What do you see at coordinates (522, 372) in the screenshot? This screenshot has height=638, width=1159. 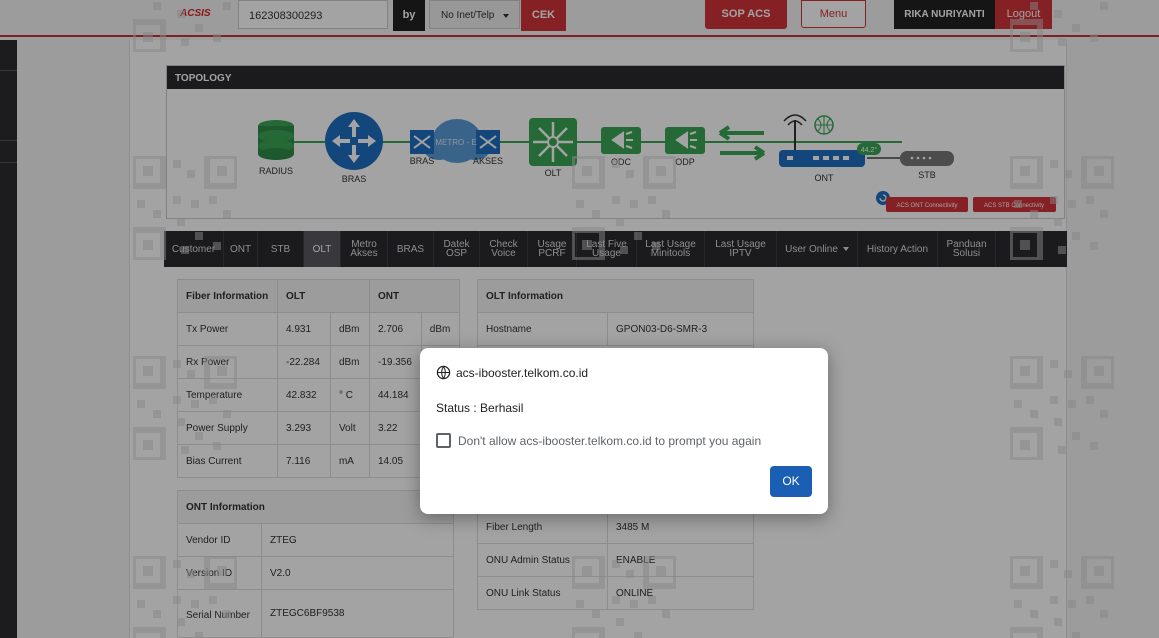 I see `dialog-origin-text: acs-ibooster.telkom.co.id` at bounding box center [522, 372].